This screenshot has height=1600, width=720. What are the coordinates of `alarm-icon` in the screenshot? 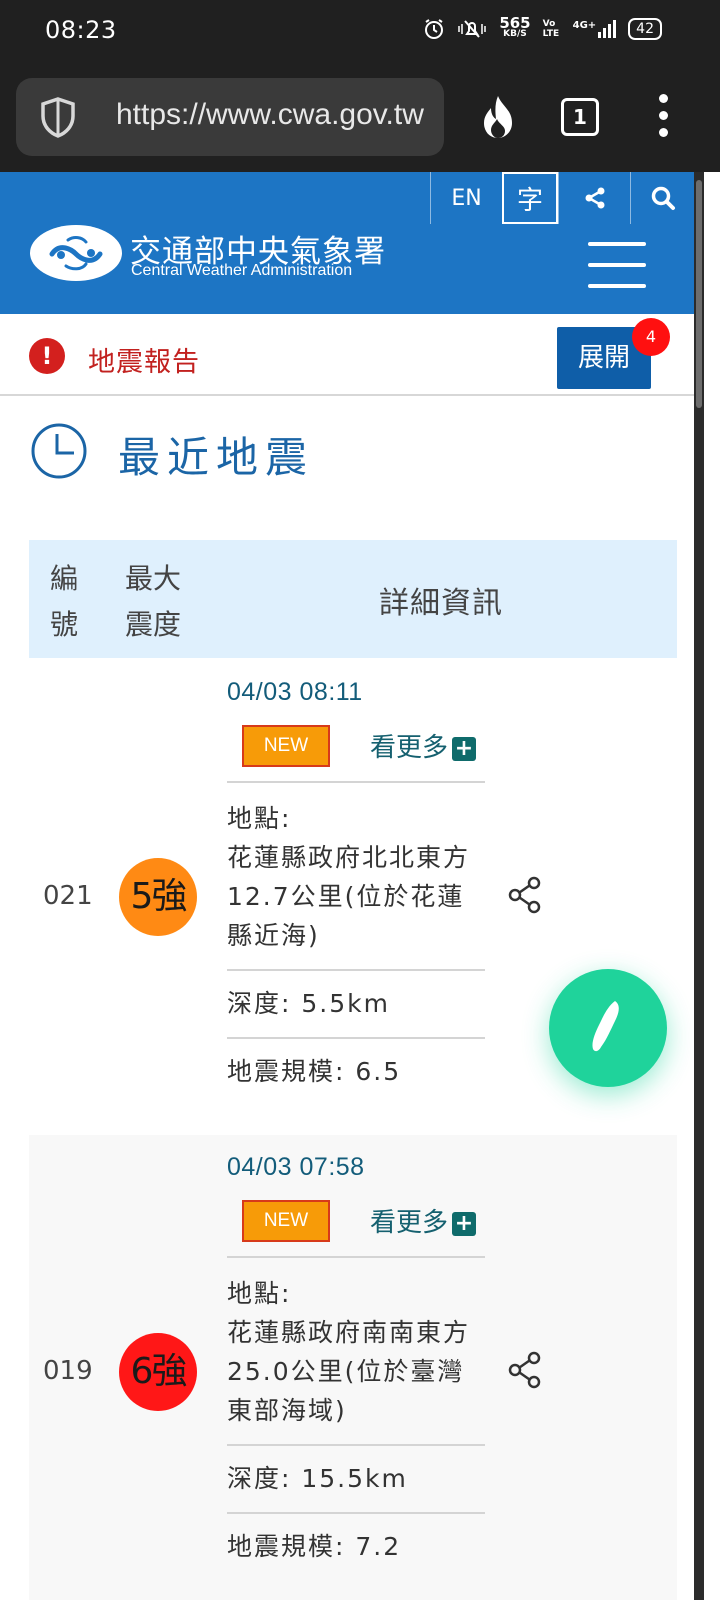 It's located at (434, 29).